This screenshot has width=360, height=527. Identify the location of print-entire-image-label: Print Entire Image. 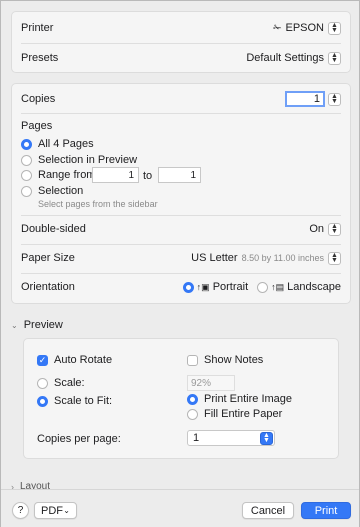
(248, 399).